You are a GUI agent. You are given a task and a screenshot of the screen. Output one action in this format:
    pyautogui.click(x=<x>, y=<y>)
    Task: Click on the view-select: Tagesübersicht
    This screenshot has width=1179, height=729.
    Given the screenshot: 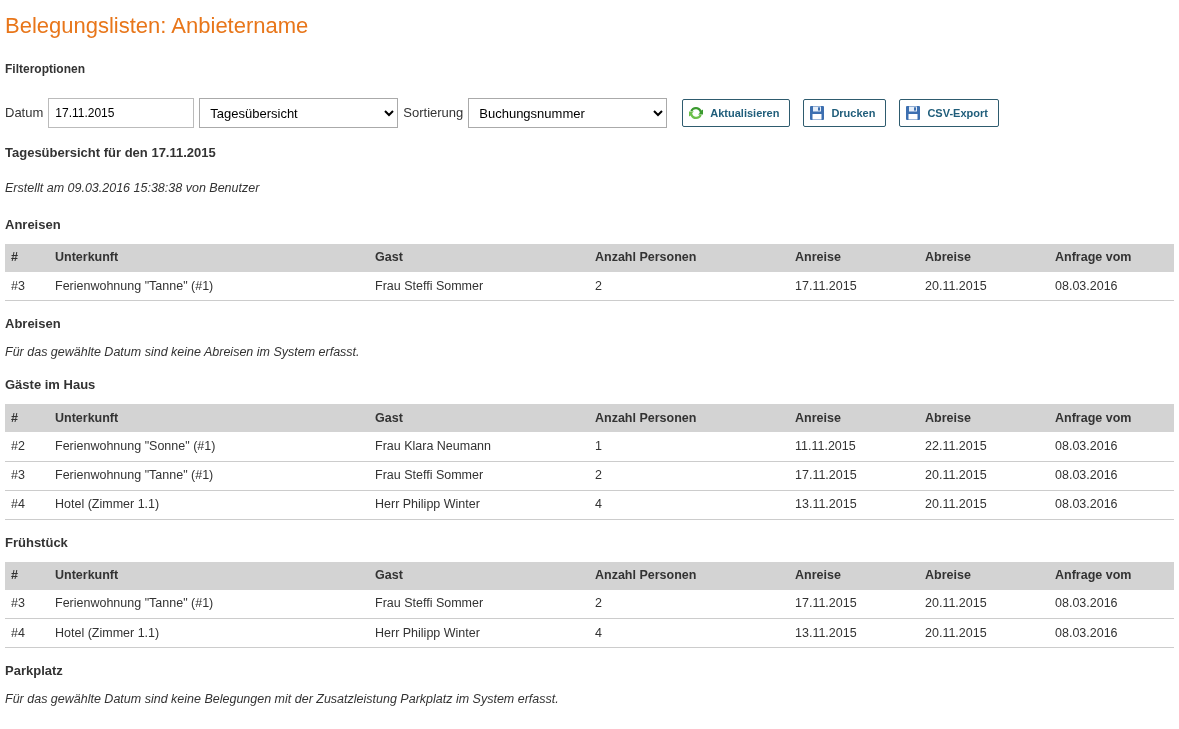 What is the action you would take?
    pyautogui.click(x=299, y=113)
    